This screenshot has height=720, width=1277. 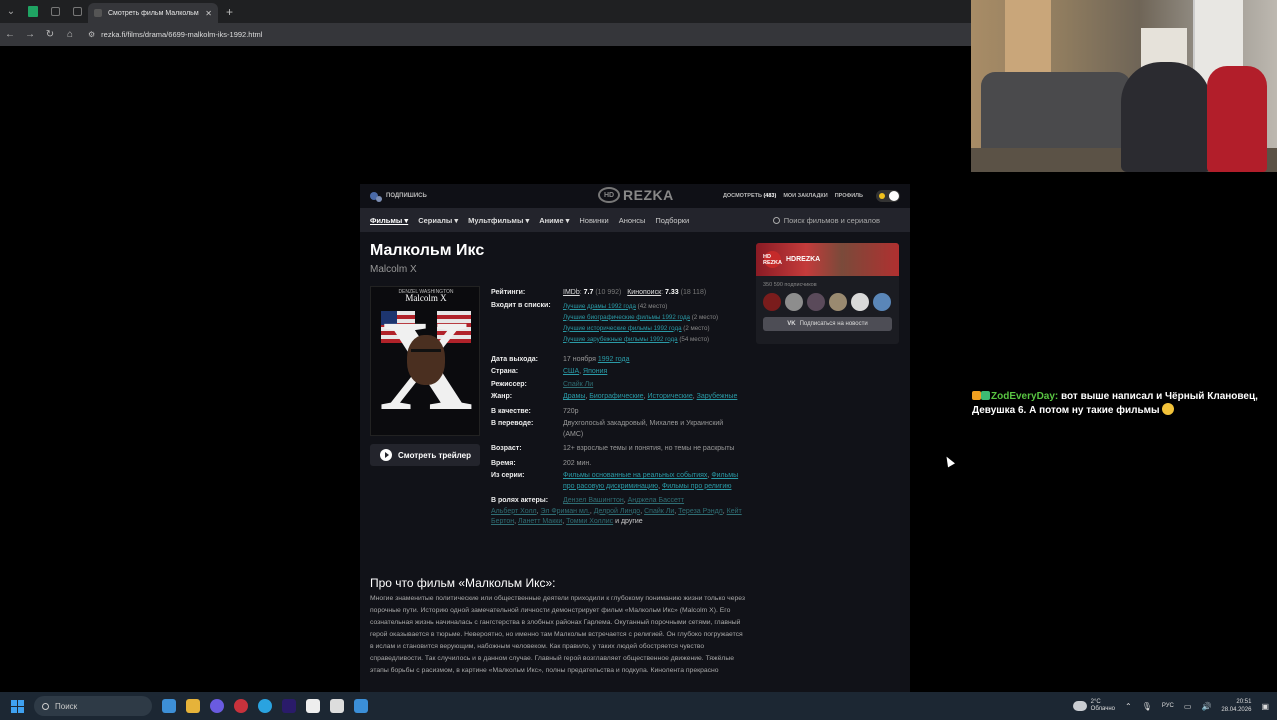 What do you see at coordinates (11, 11) in the screenshot?
I see `tab-list-icon: ⌄` at bounding box center [11, 11].